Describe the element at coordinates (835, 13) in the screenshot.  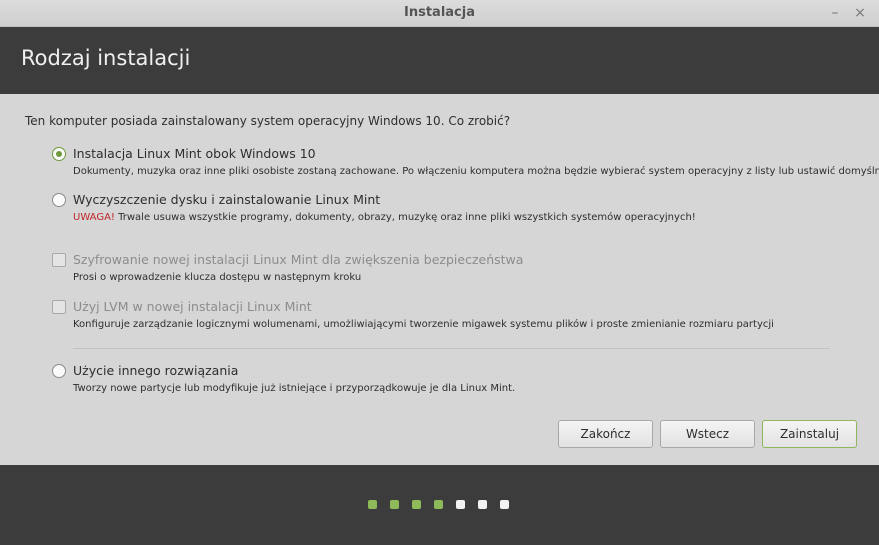
I see `minimize-icon: –` at that location.